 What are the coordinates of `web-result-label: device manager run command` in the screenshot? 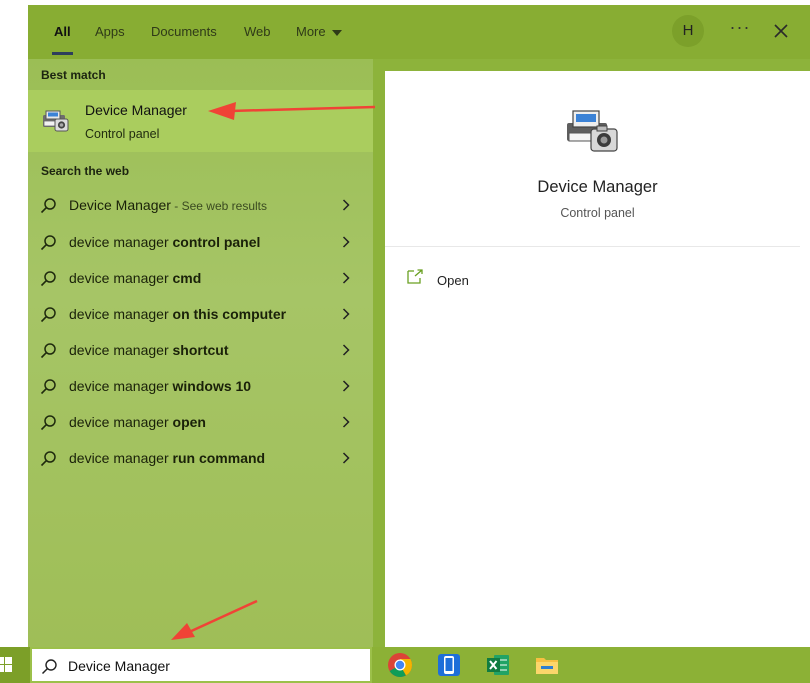 It's located at (167, 458).